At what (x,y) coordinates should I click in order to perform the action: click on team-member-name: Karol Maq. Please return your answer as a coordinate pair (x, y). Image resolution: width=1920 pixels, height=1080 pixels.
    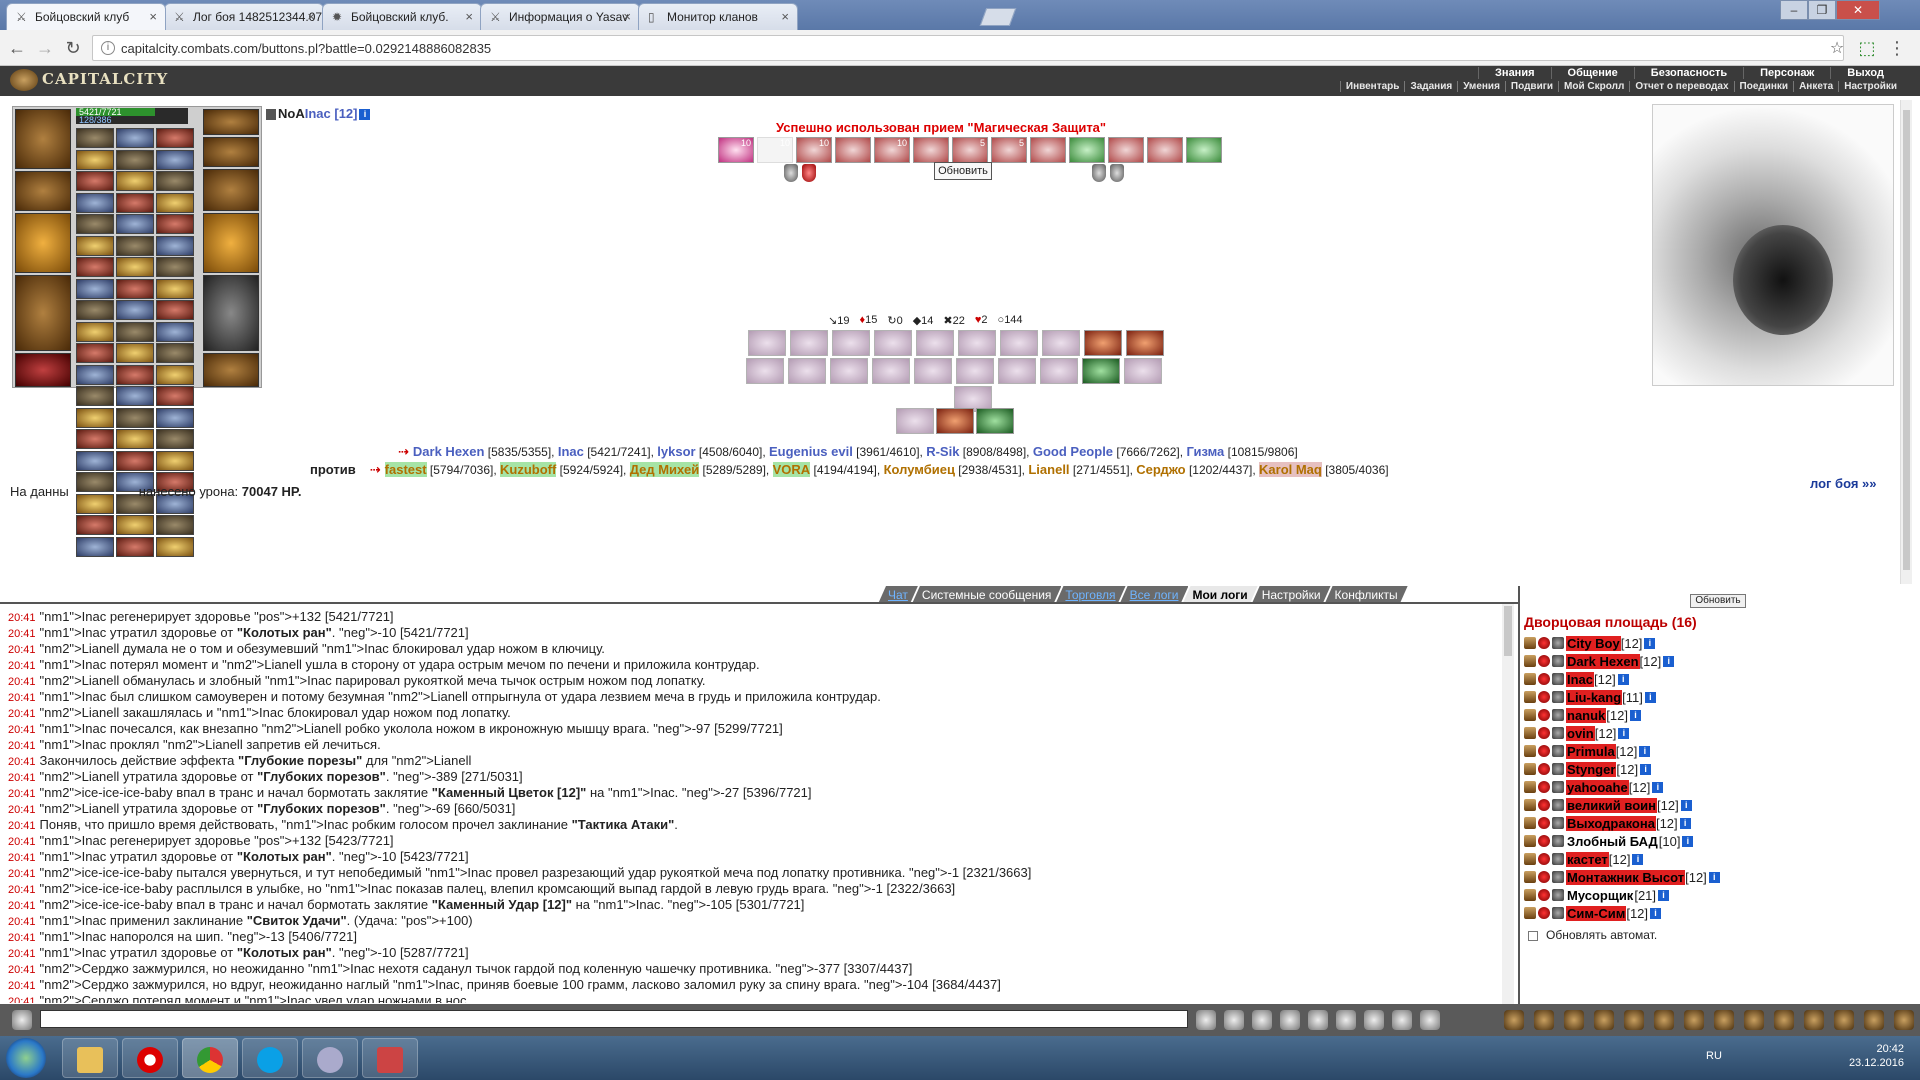
    Looking at the image, I should click on (1290, 469).